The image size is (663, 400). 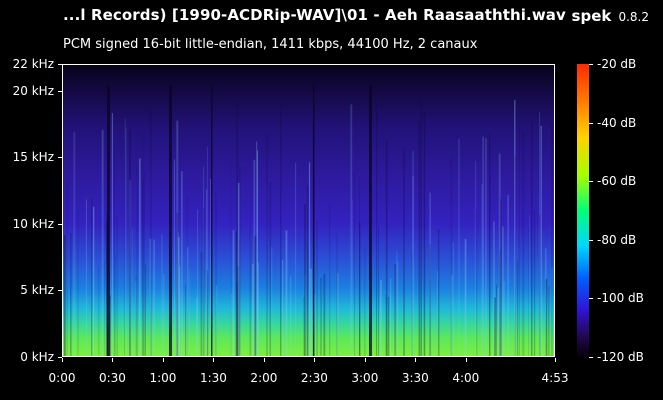 I want to click on frequency-tick-label: 20 kHz, so click(x=33, y=90).